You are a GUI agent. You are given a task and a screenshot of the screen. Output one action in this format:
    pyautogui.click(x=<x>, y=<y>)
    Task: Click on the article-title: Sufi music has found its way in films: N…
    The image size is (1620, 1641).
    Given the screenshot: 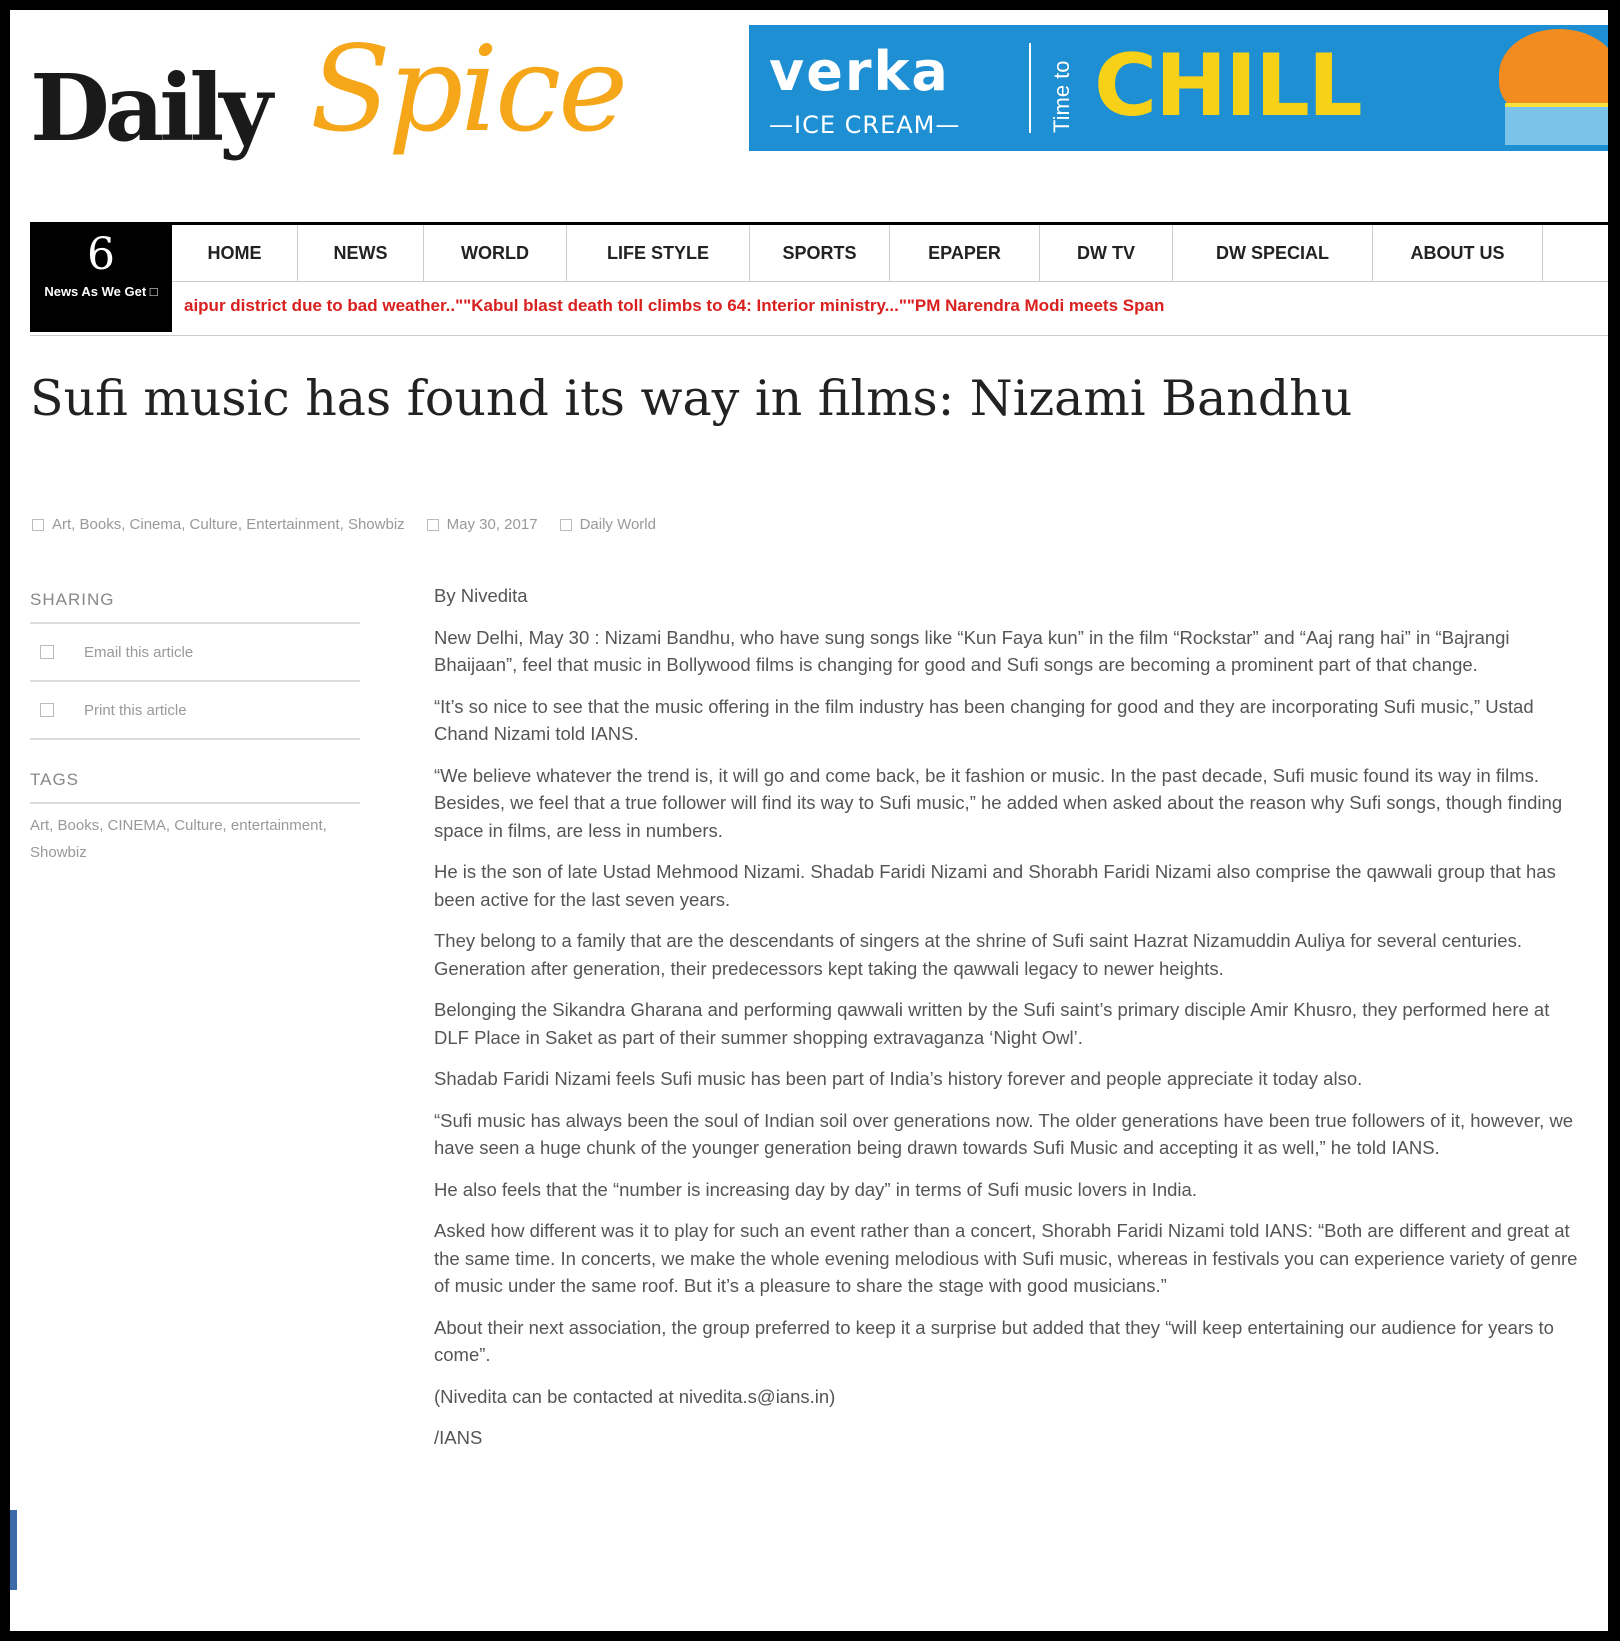 What is the action you would take?
    pyautogui.click(x=691, y=398)
    